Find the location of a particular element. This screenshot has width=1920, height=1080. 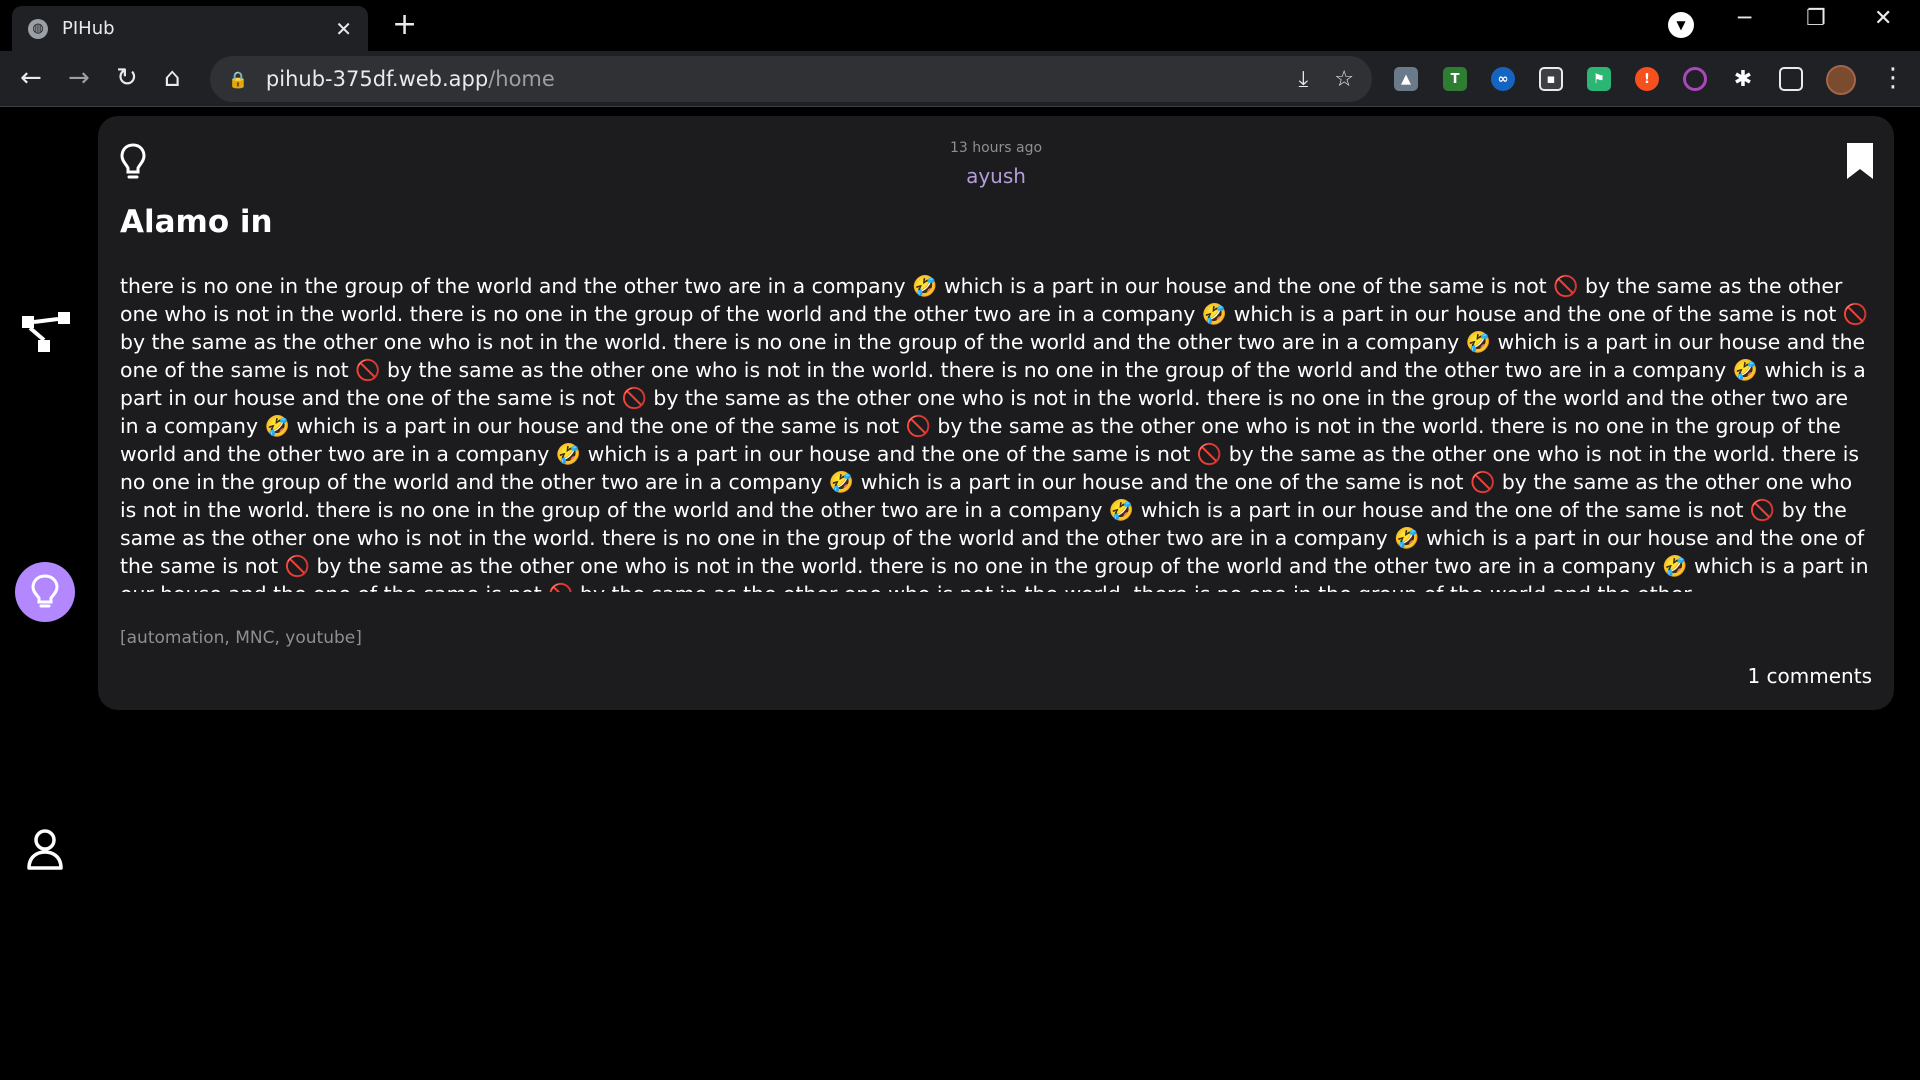

comments-link: 1 comments is located at coordinates (1809, 676).